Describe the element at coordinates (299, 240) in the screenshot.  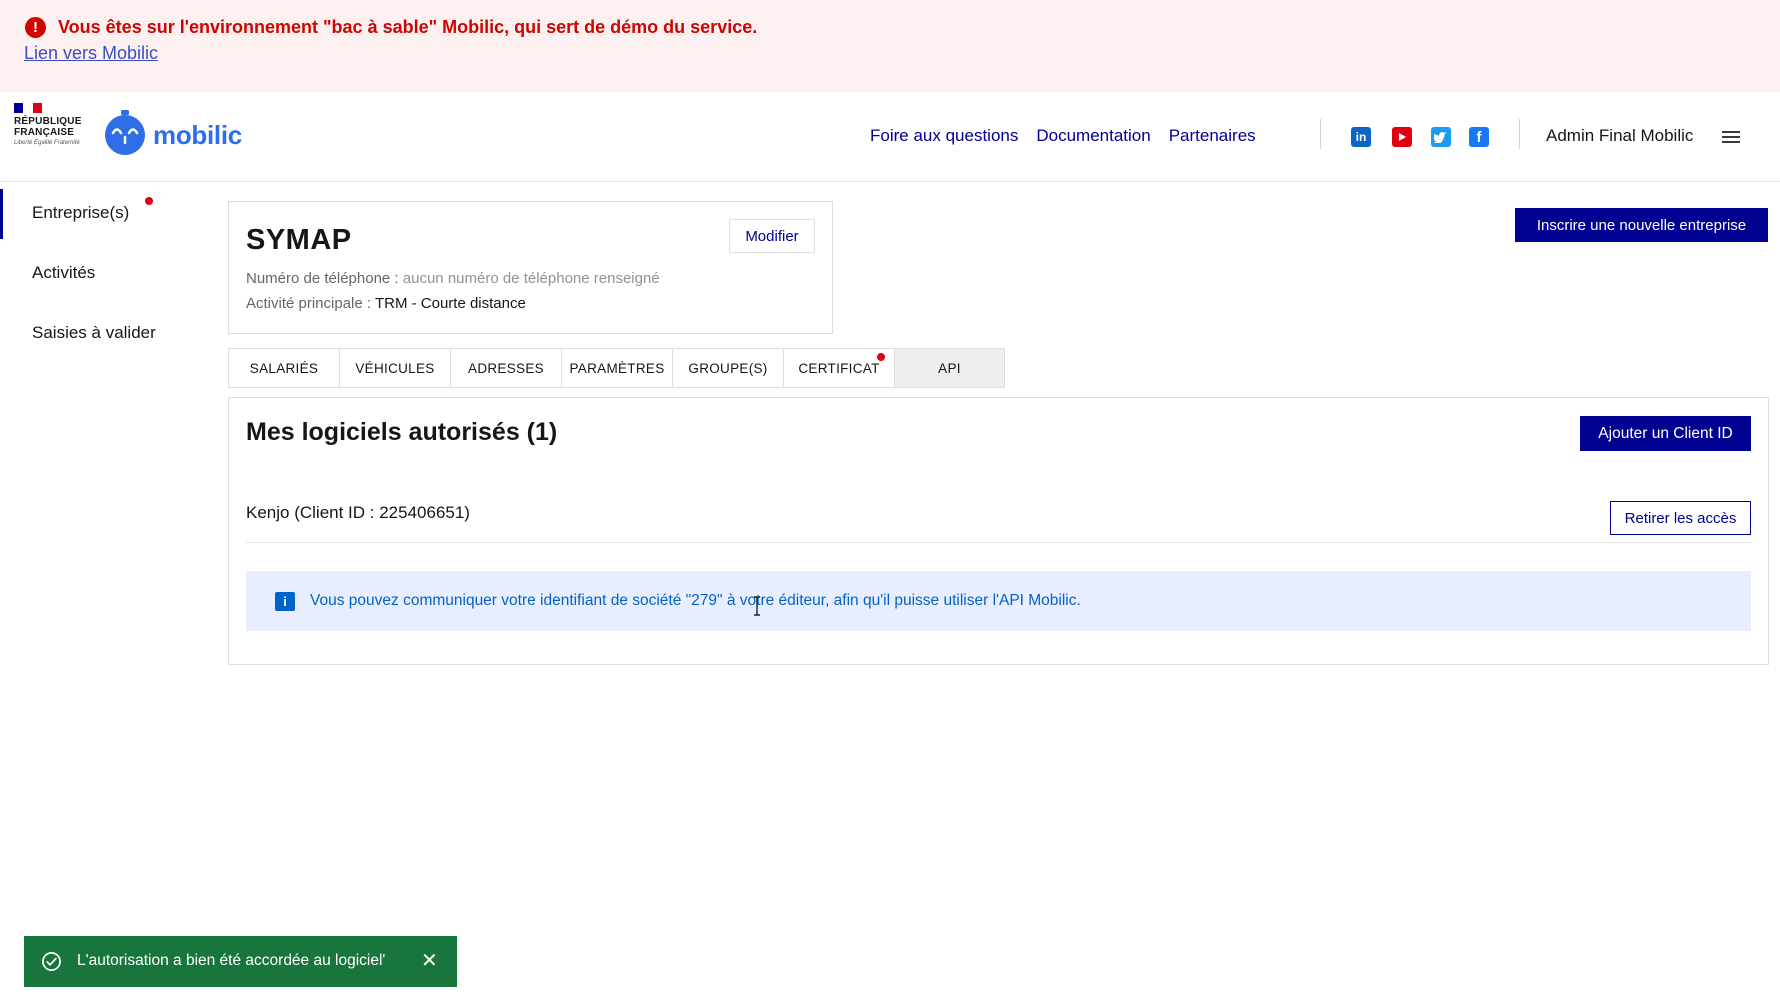
I see `company-name: SYMAP` at that location.